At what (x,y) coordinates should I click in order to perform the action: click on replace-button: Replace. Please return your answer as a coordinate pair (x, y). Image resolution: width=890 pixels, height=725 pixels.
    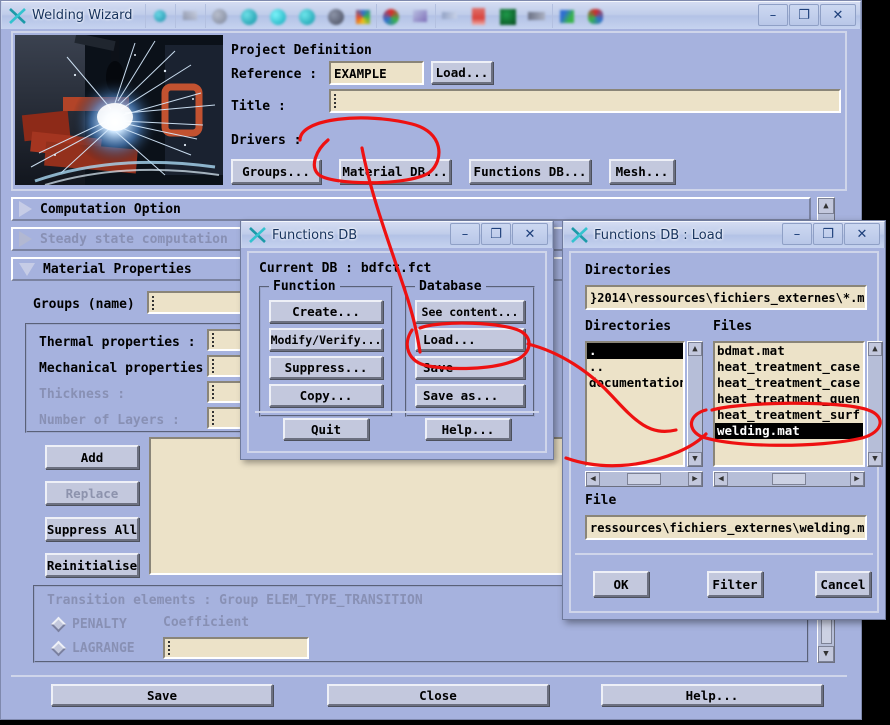
    Looking at the image, I should click on (92, 493).